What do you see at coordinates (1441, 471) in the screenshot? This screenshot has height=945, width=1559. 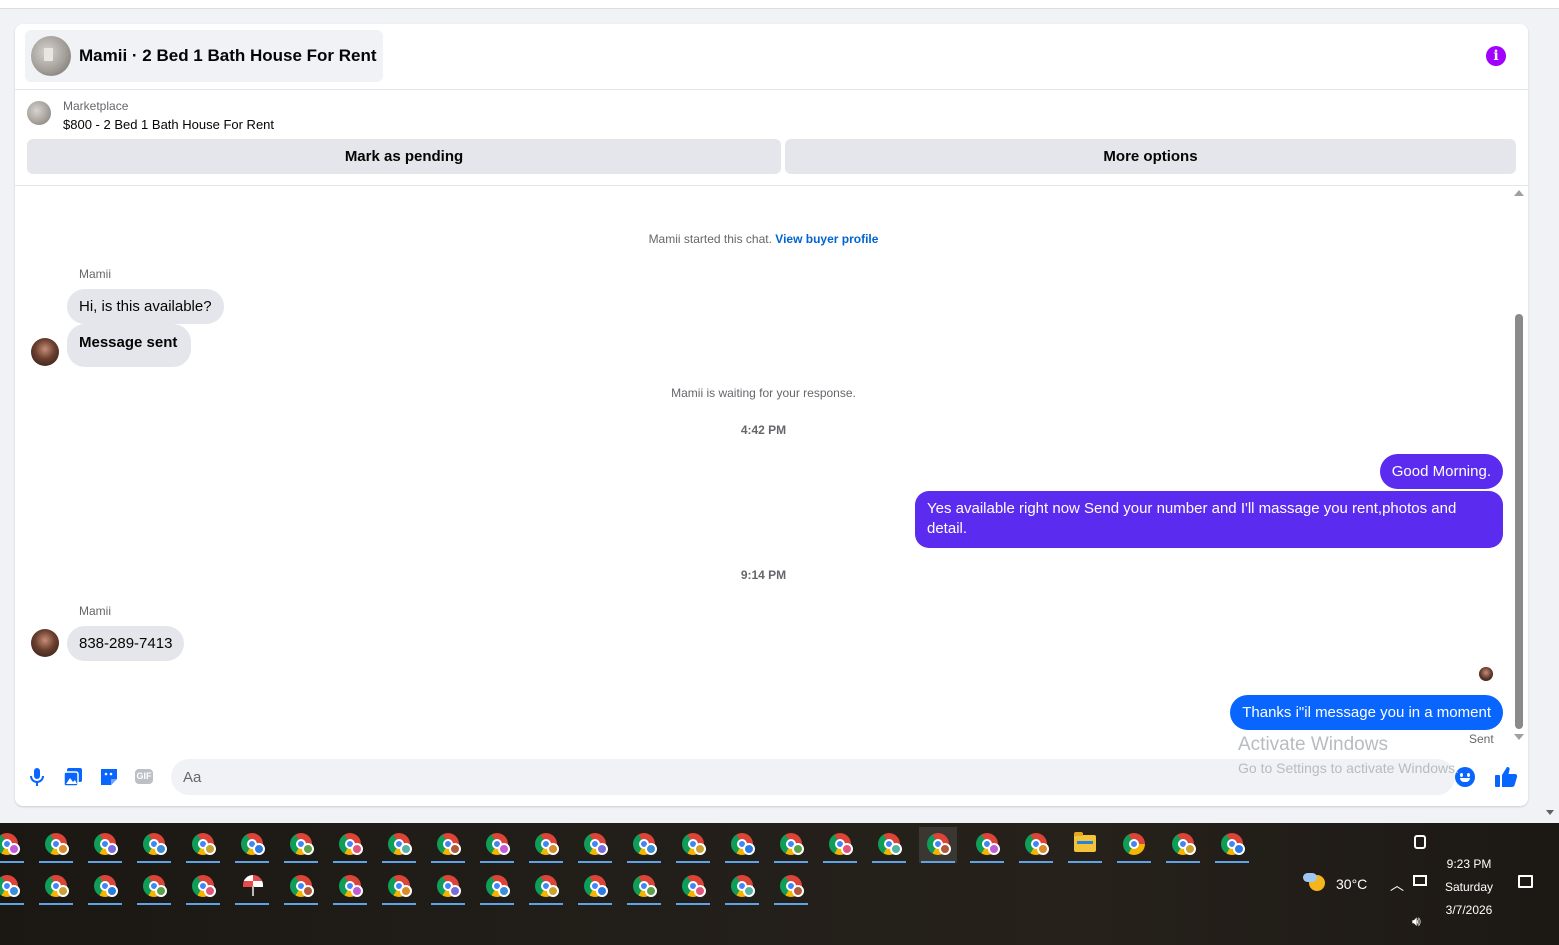 I see `outgoing-message: Good Morning.` at bounding box center [1441, 471].